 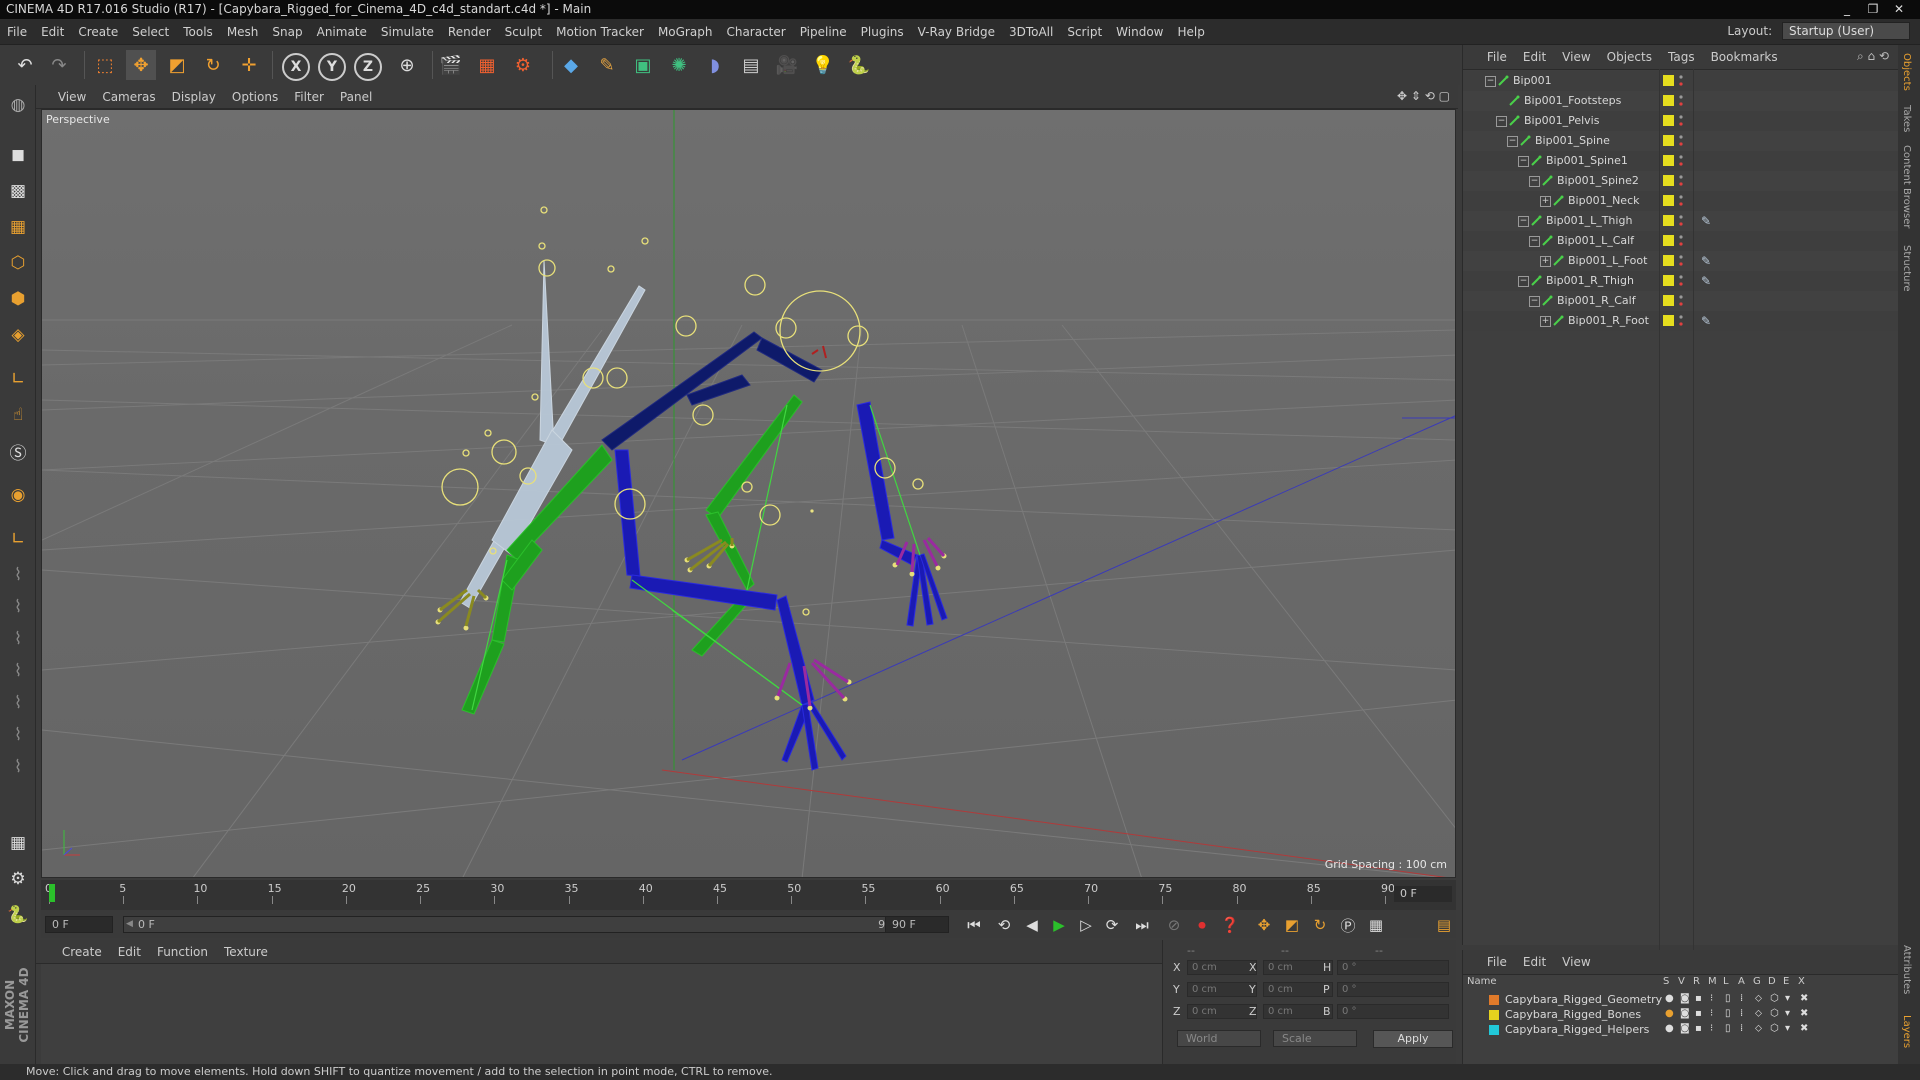 What do you see at coordinates (1583, 999) in the screenshot?
I see `layer-name: Capybara_Rigged_Geometry` at bounding box center [1583, 999].